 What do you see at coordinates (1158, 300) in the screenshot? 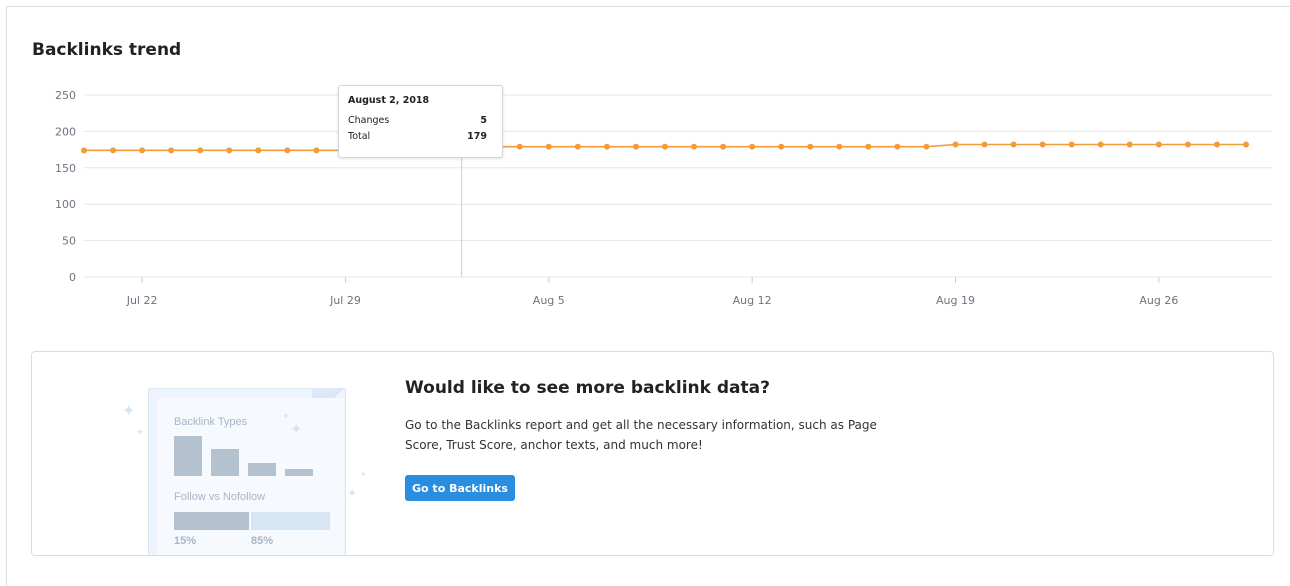
I see `x-tick-label: Aug 26` at bounding box center [1158, 300].